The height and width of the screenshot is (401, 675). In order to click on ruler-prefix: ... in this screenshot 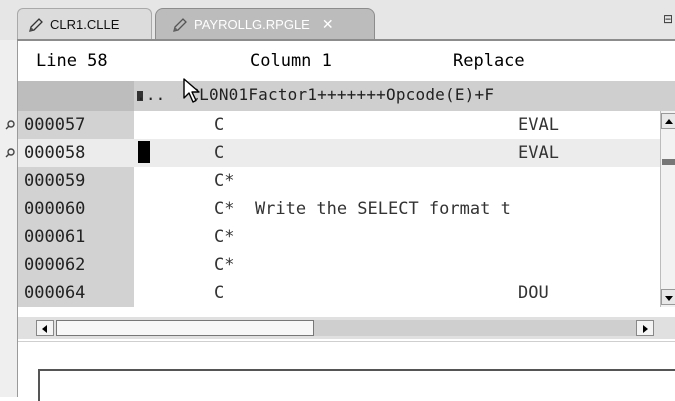, I will do `click(151, 94)`.